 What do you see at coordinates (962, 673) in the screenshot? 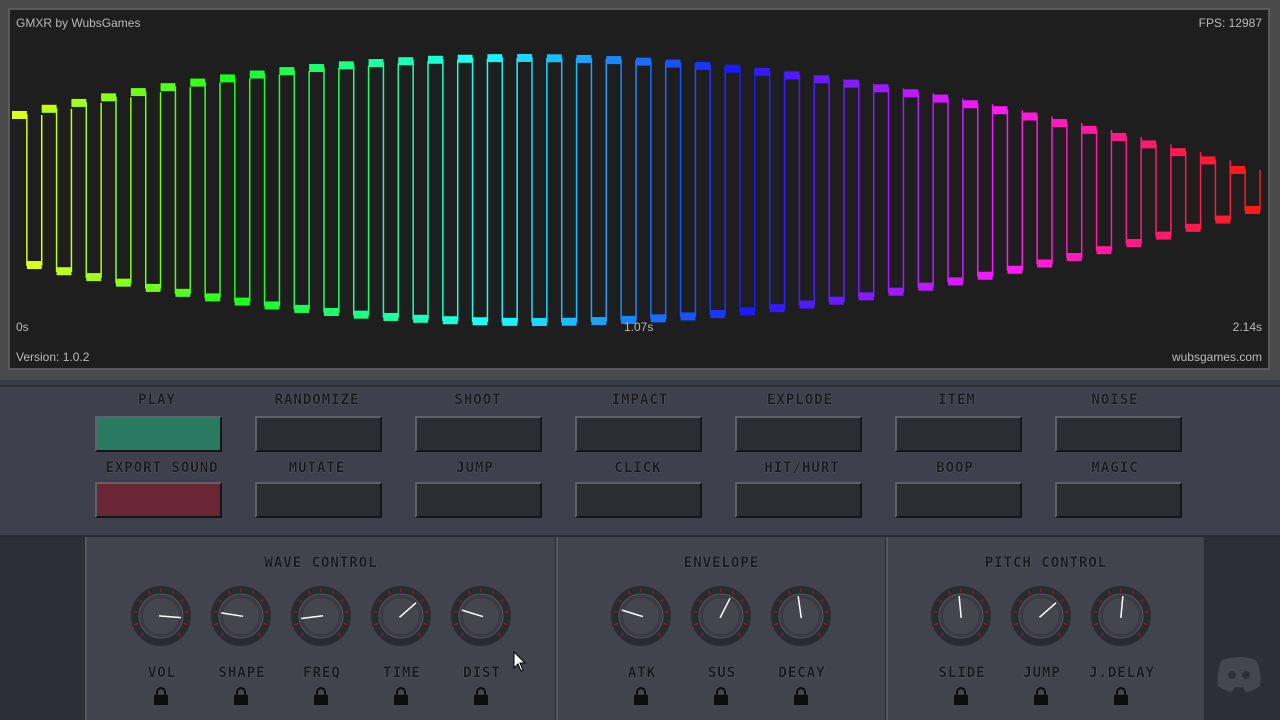
I see `slide-label: Slide` at bounding box center [962, 673].